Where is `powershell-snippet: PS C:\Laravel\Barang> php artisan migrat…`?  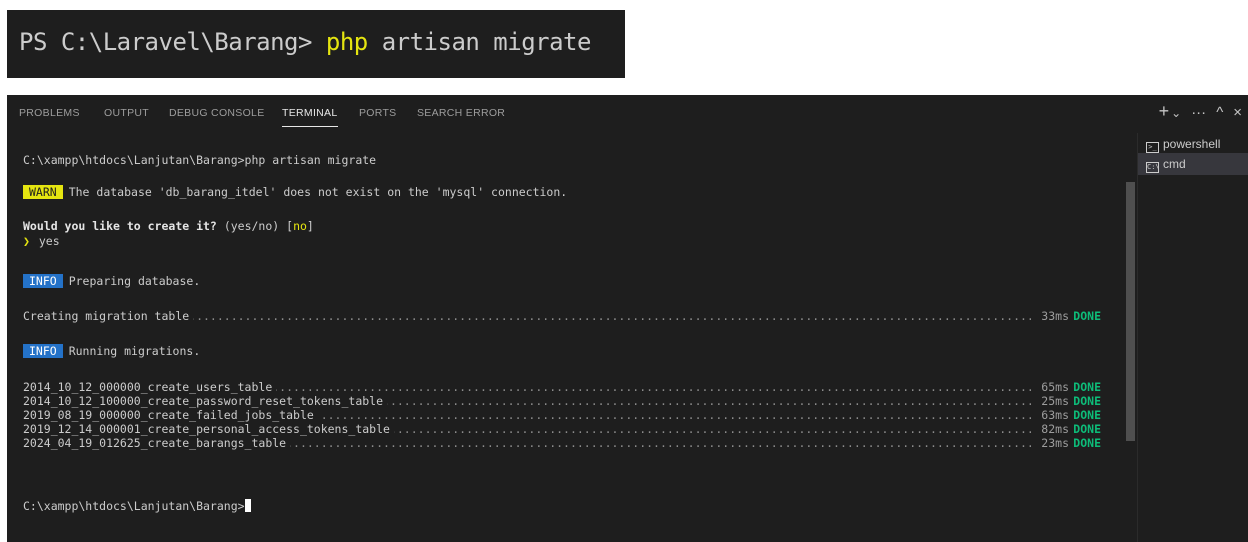 powershell-snippet: PS C:\Laravel\Barang> php artisan migrat… is located at coordinates (316, 44).